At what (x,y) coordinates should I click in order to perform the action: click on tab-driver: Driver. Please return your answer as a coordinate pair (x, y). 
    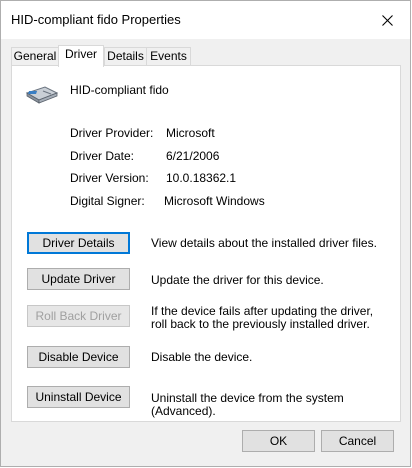
    Looking at the image, I should click on (81, 56).